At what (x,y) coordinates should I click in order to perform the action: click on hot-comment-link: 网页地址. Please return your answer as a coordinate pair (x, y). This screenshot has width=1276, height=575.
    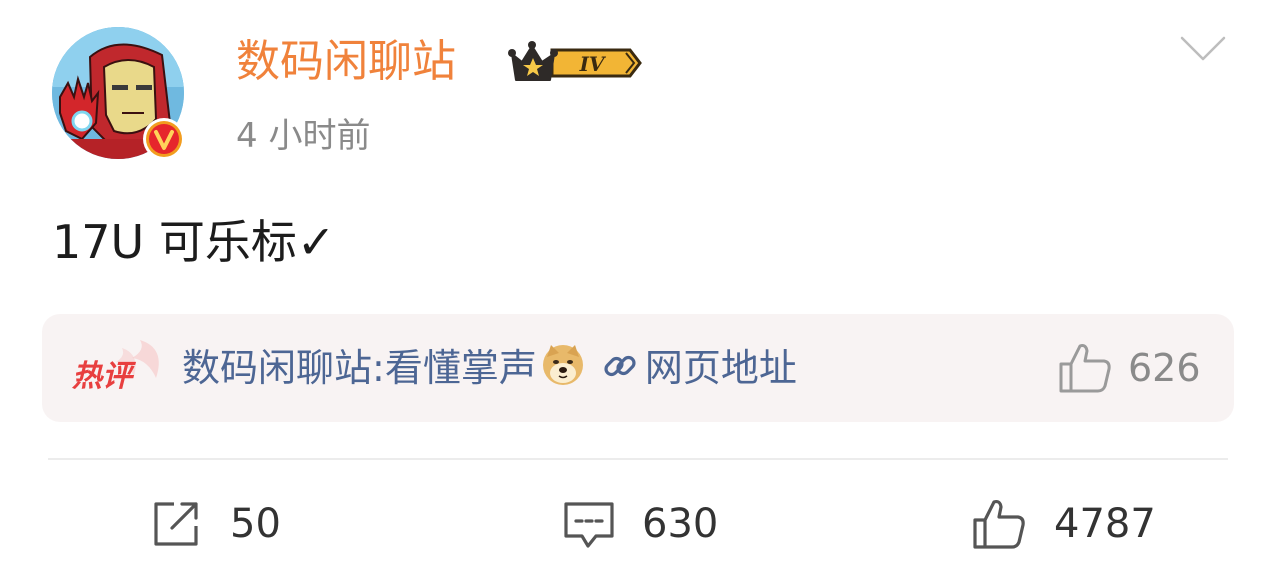
    Looking at the image, I should click on (721, 368).